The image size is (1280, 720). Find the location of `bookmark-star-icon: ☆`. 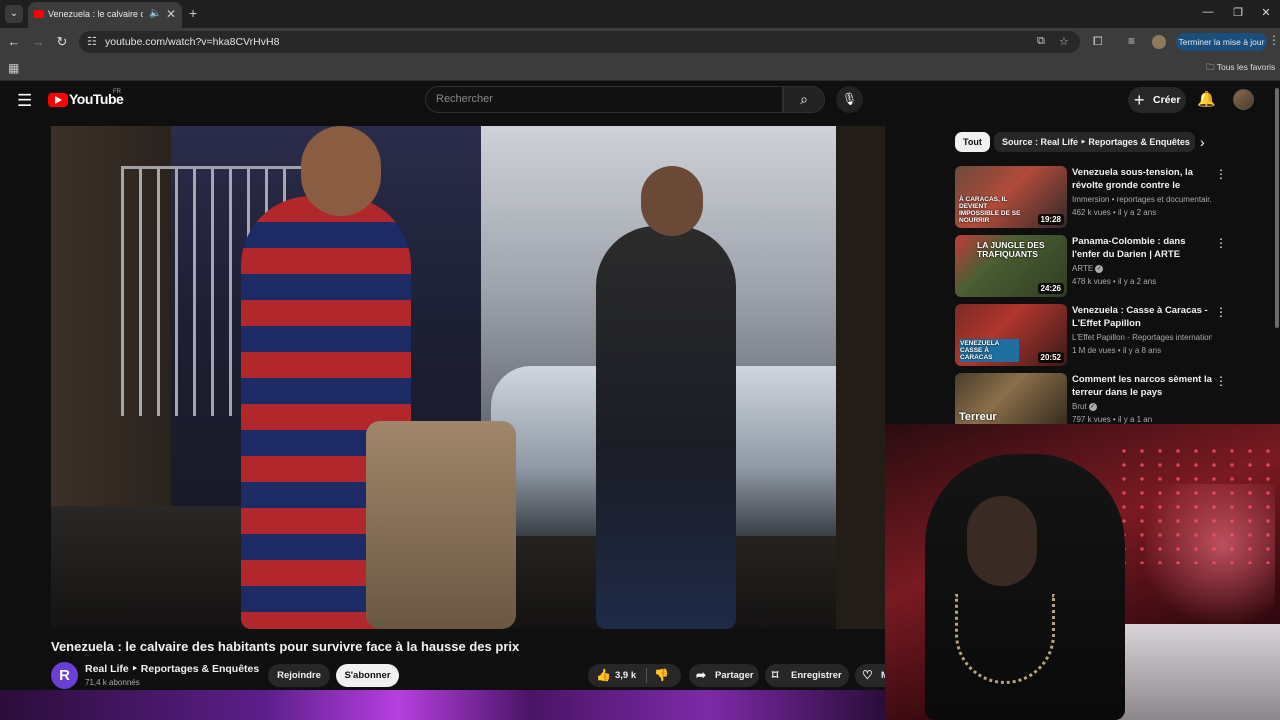

bookmark-star-icon: ☆ is located at coordinates (1064, 41).